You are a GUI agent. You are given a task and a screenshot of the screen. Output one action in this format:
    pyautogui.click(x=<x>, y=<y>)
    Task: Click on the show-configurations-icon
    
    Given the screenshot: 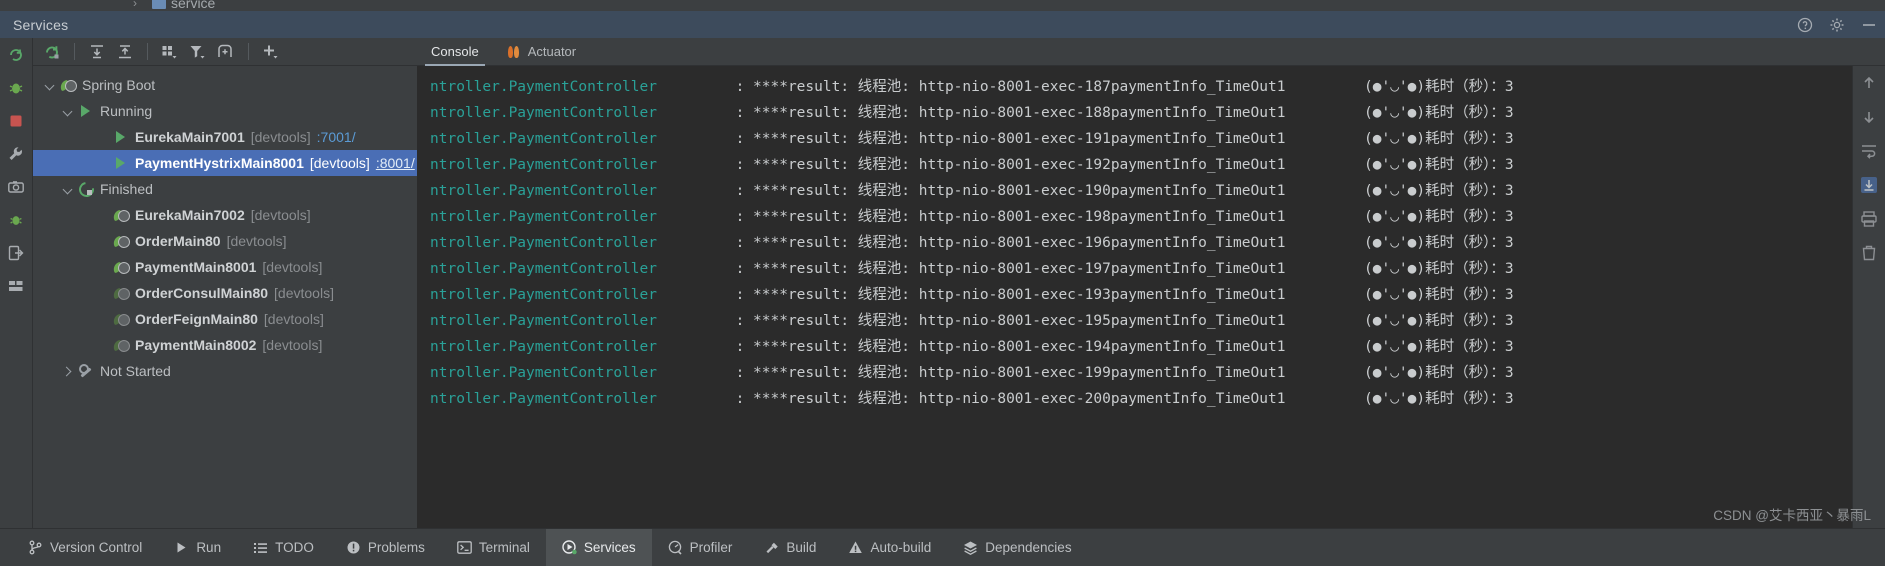 What is the action you would take?
    pyautogui.click(x=226, y=52)
    